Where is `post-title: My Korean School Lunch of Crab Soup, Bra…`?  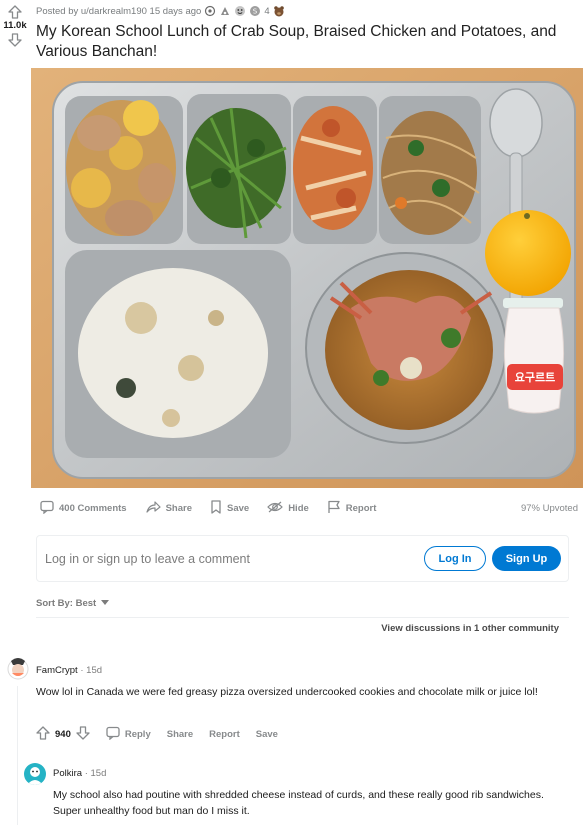 post-title: My Korean School Lunch of Crab Soup, Bra… is located at coordinates (306, 42).